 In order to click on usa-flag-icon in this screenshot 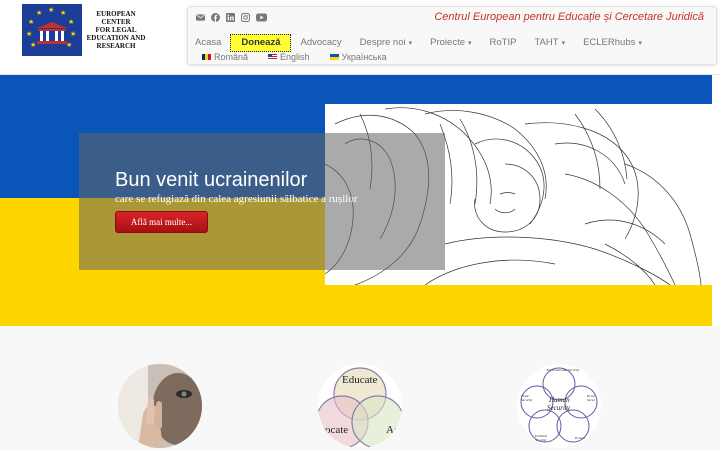, I will do `click(273, 57)`.